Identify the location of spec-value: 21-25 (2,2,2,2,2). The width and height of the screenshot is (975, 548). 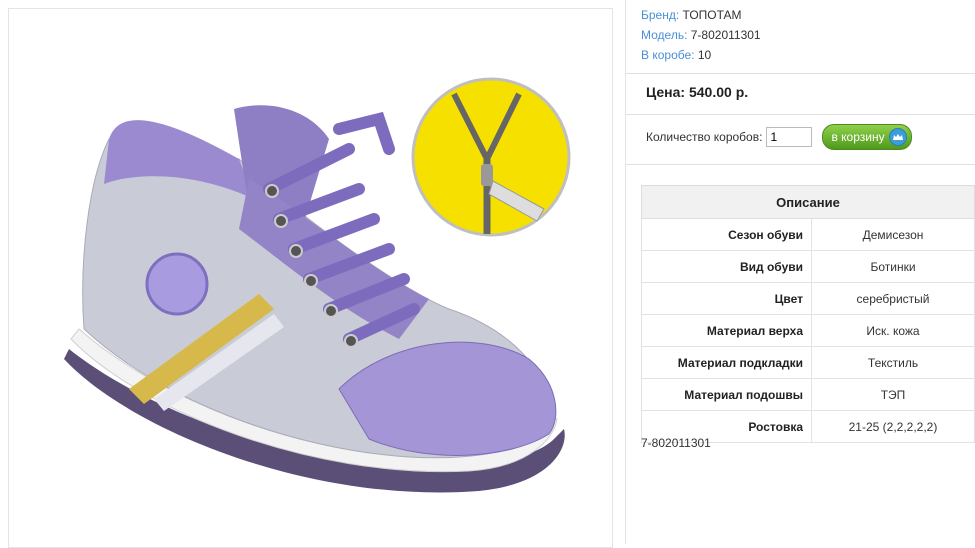
(893, 426).